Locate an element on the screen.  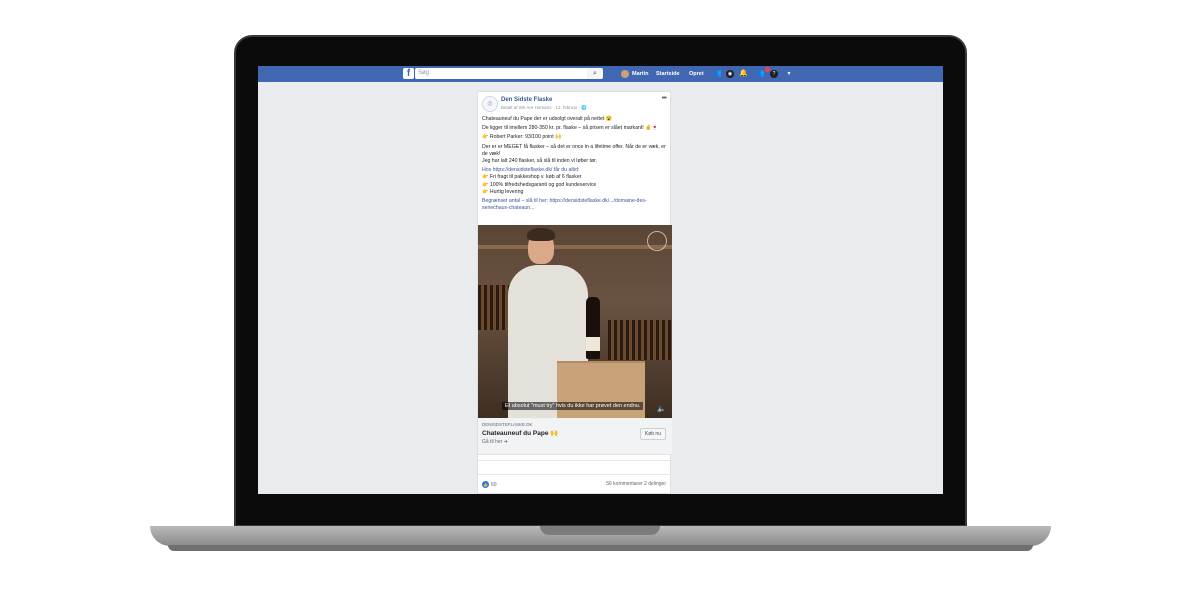
home-link: Startside is located at coordinates (668, 74).